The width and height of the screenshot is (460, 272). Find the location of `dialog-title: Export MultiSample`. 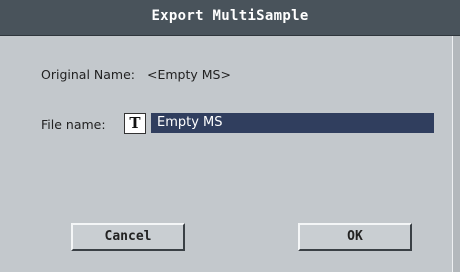

dialog-title: Export MultiSample is located at coordinates (230, 16).